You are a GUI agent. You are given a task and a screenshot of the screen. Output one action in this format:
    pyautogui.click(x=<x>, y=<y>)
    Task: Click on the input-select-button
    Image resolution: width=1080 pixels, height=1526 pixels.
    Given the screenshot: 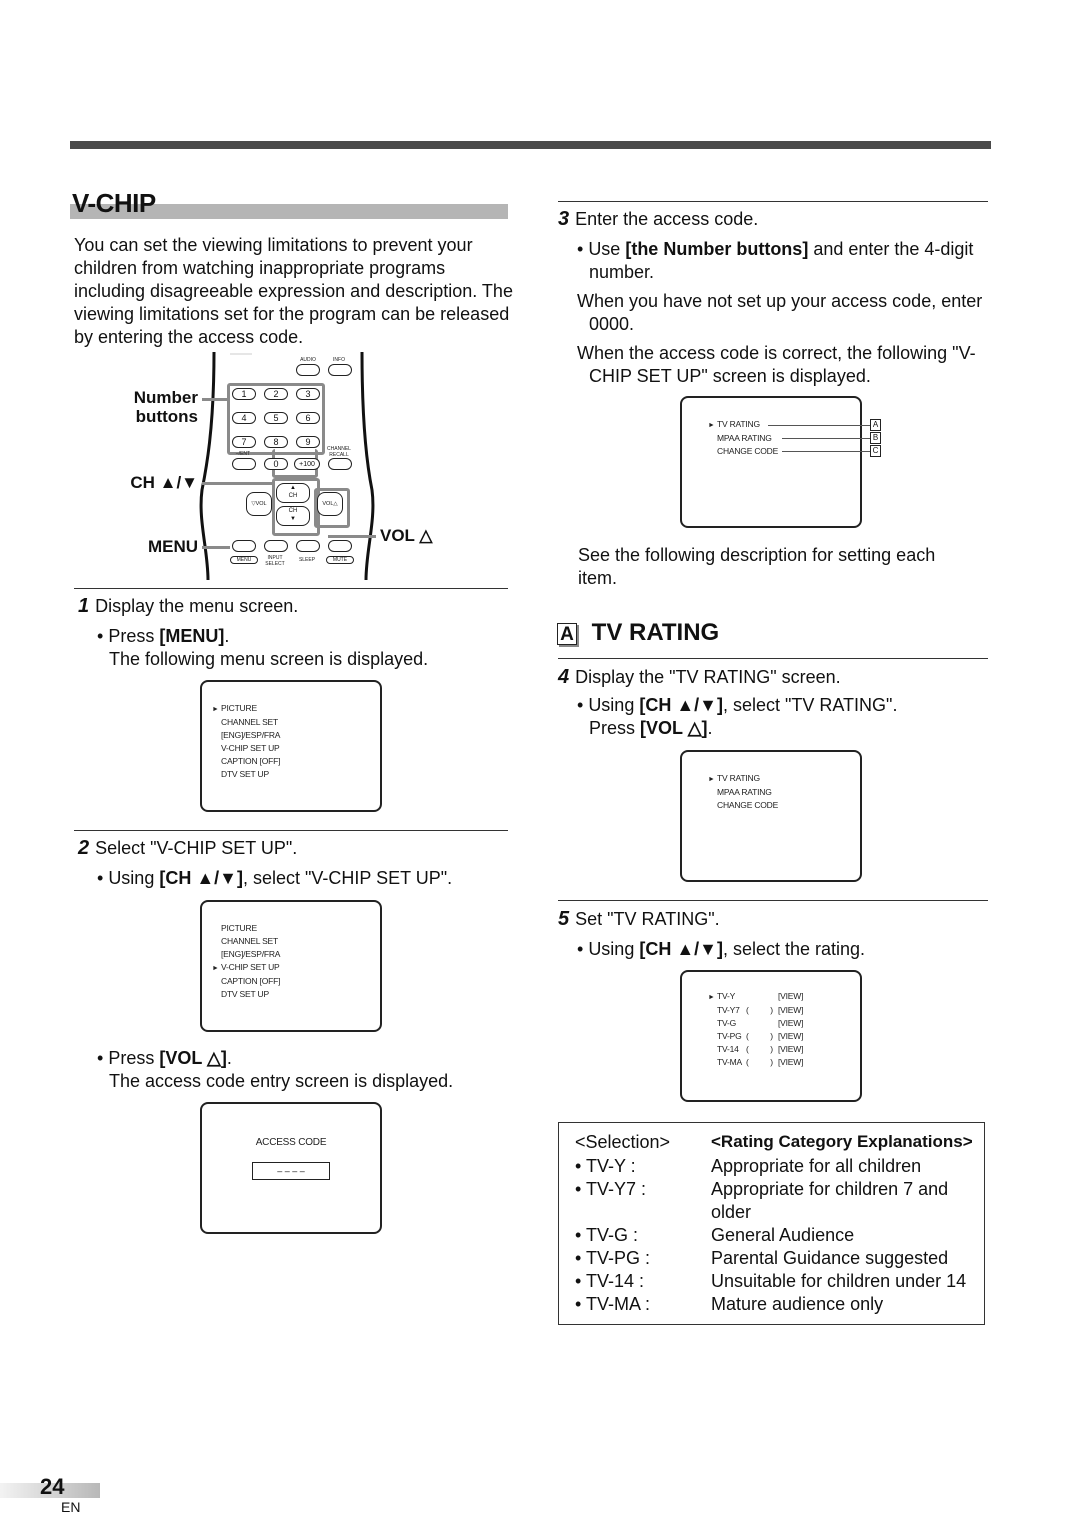 What is the action you would take?
    pyautogui.click(x=276, y=546)
    